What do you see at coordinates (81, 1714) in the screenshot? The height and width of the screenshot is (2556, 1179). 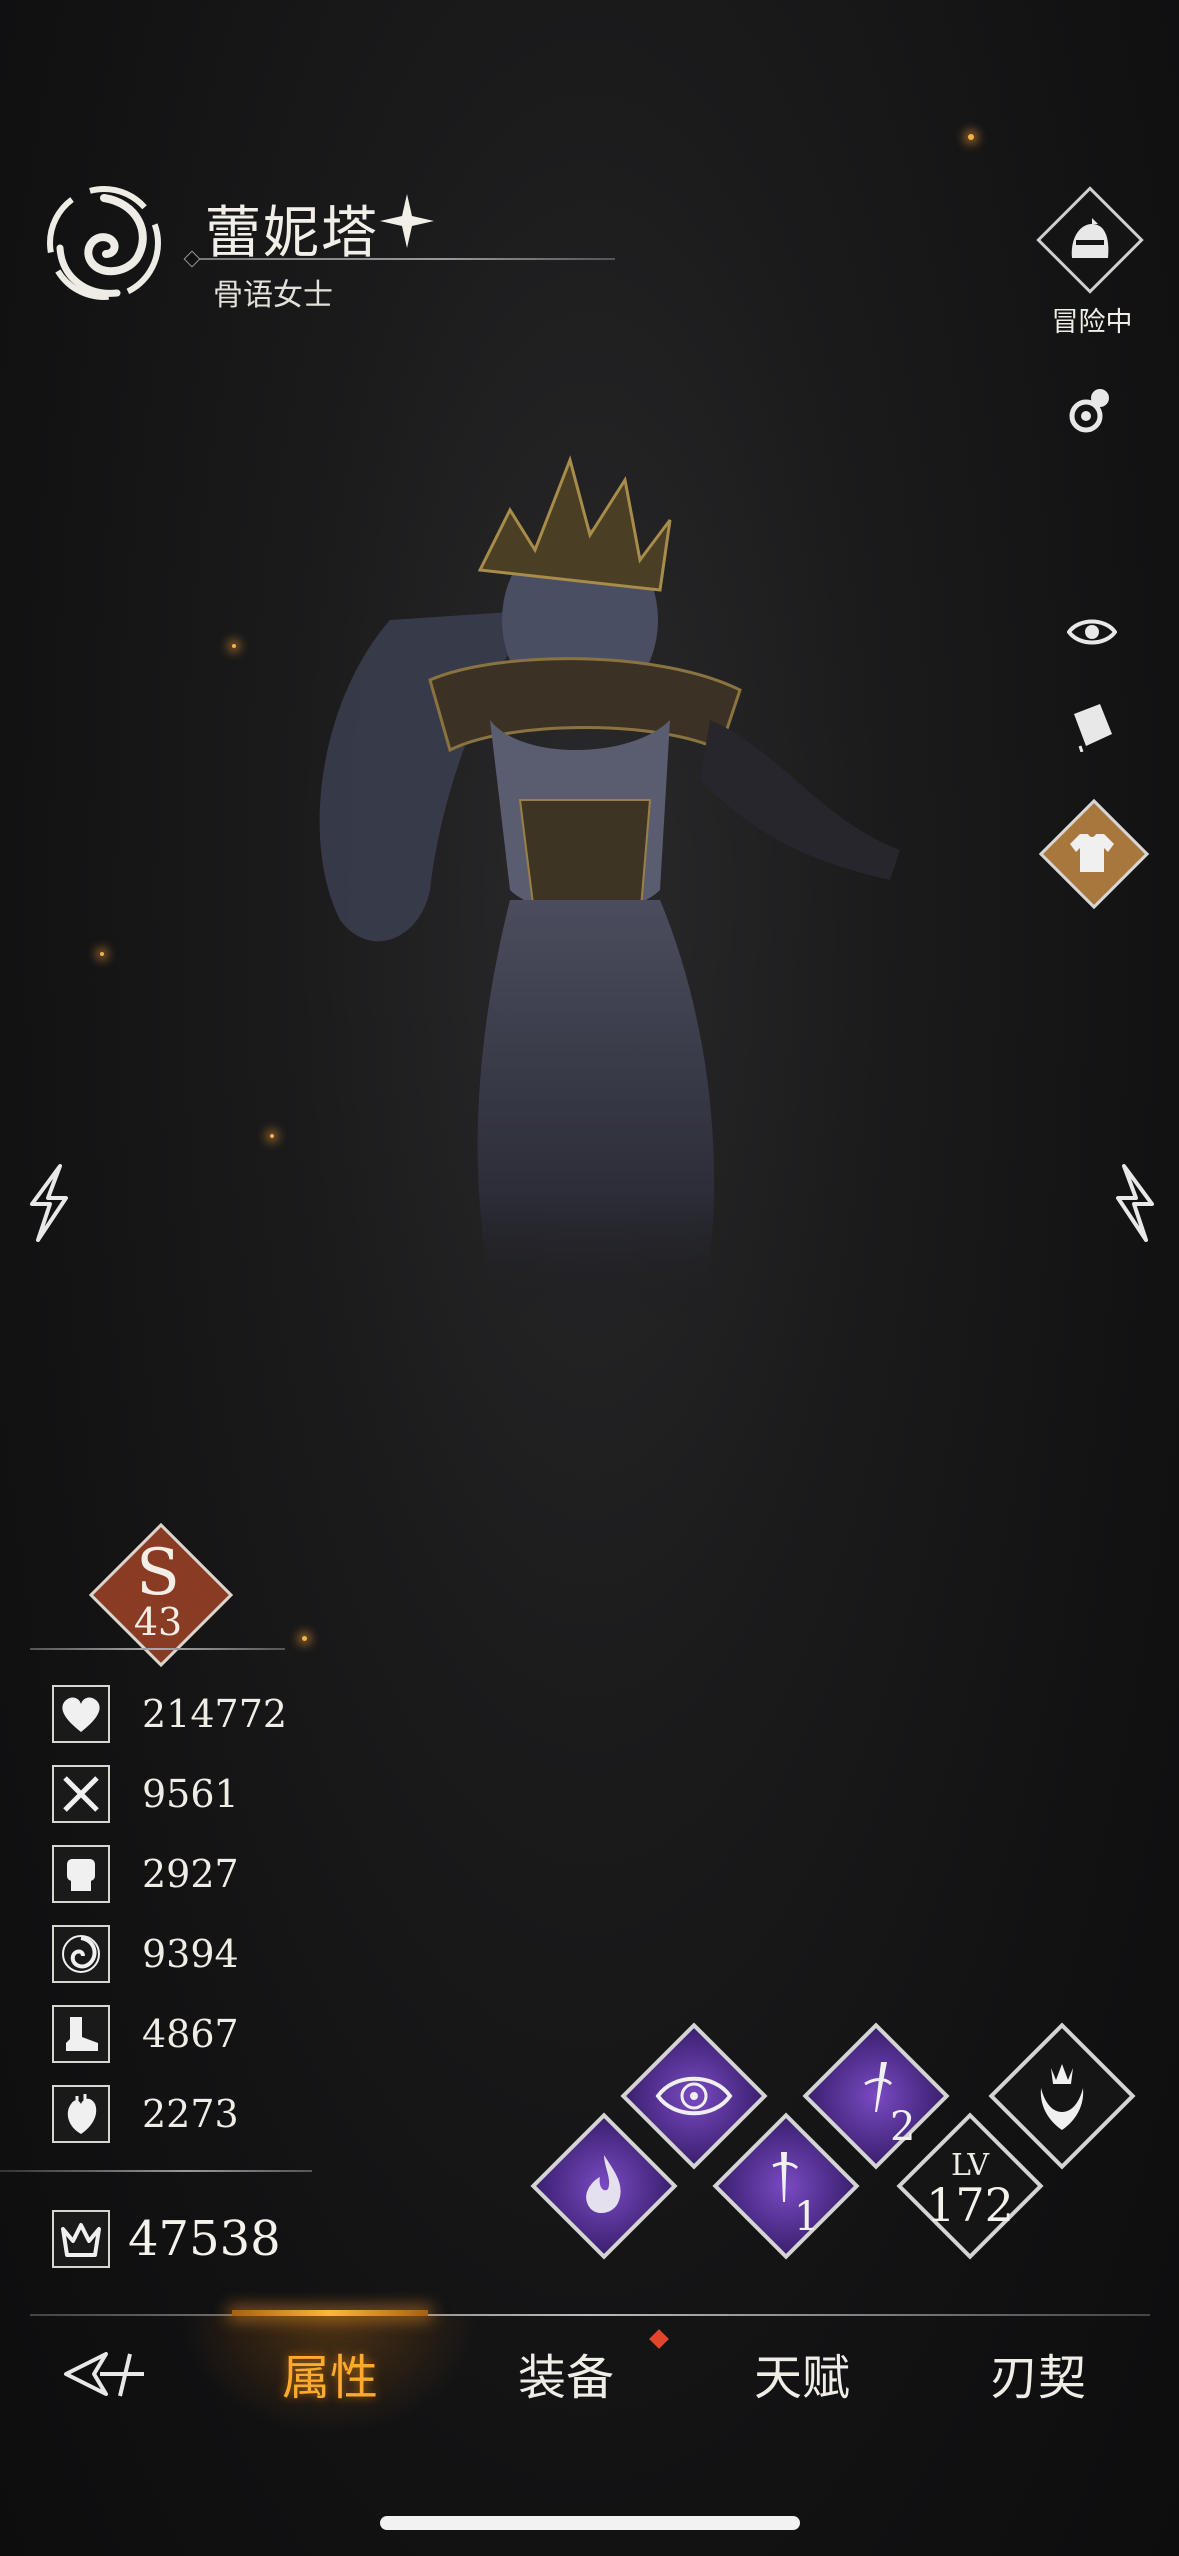 I see `heart-icon` at bounding box center [81, 1714].